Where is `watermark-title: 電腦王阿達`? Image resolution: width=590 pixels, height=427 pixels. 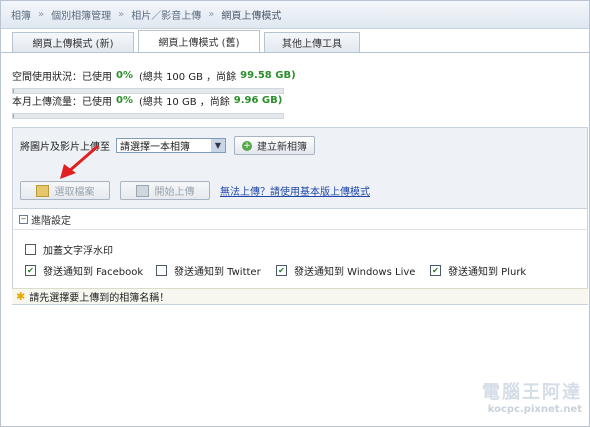 watermark-title: 電腦王阿達 is located at coordinates (532, 392).